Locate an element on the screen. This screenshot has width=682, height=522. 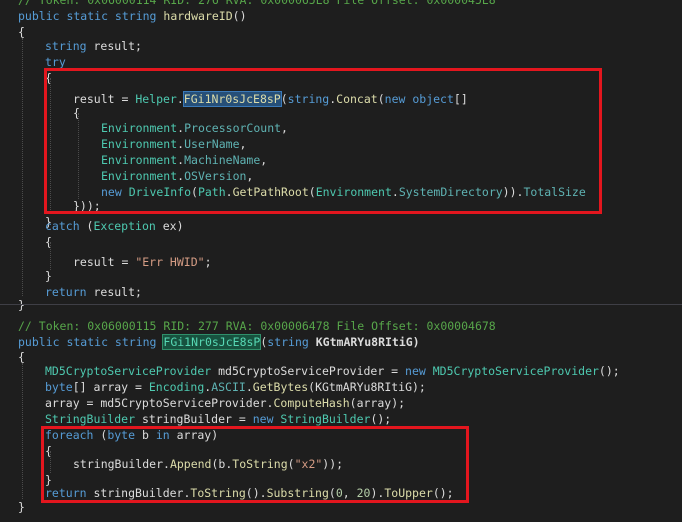
method-name: hardwareID is located at coordinates (197, 16).